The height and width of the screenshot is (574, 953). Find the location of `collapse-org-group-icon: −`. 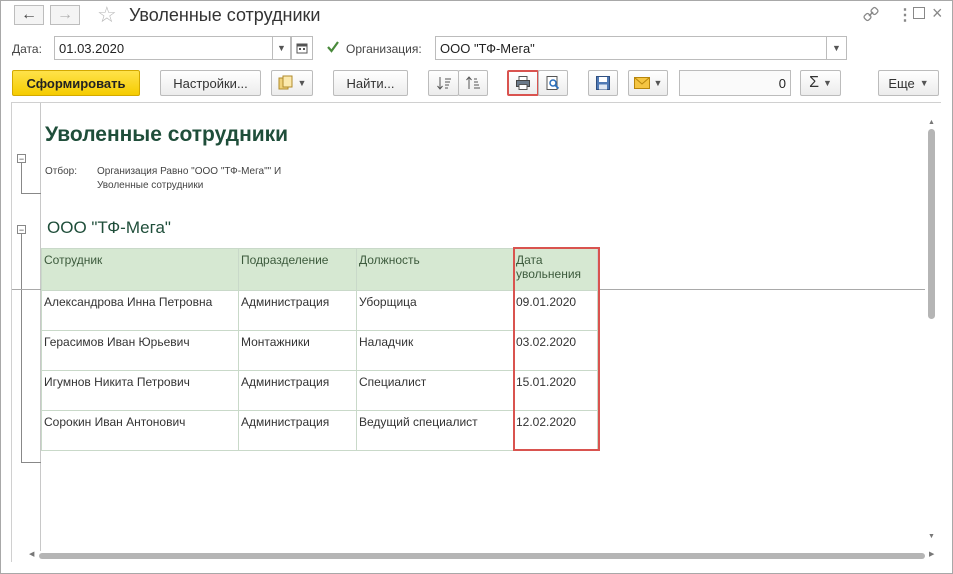

collapse-org-group-icon: − is located at coordinates (21, 230).